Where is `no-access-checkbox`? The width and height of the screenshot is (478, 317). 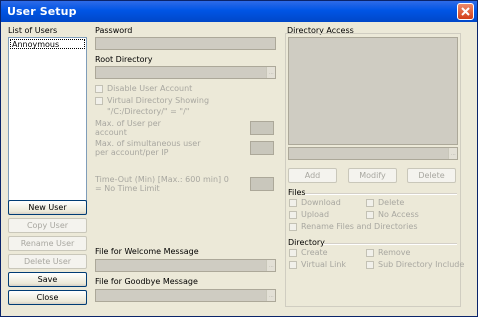
no-access-checkbox is located at coordinates (370, 215).